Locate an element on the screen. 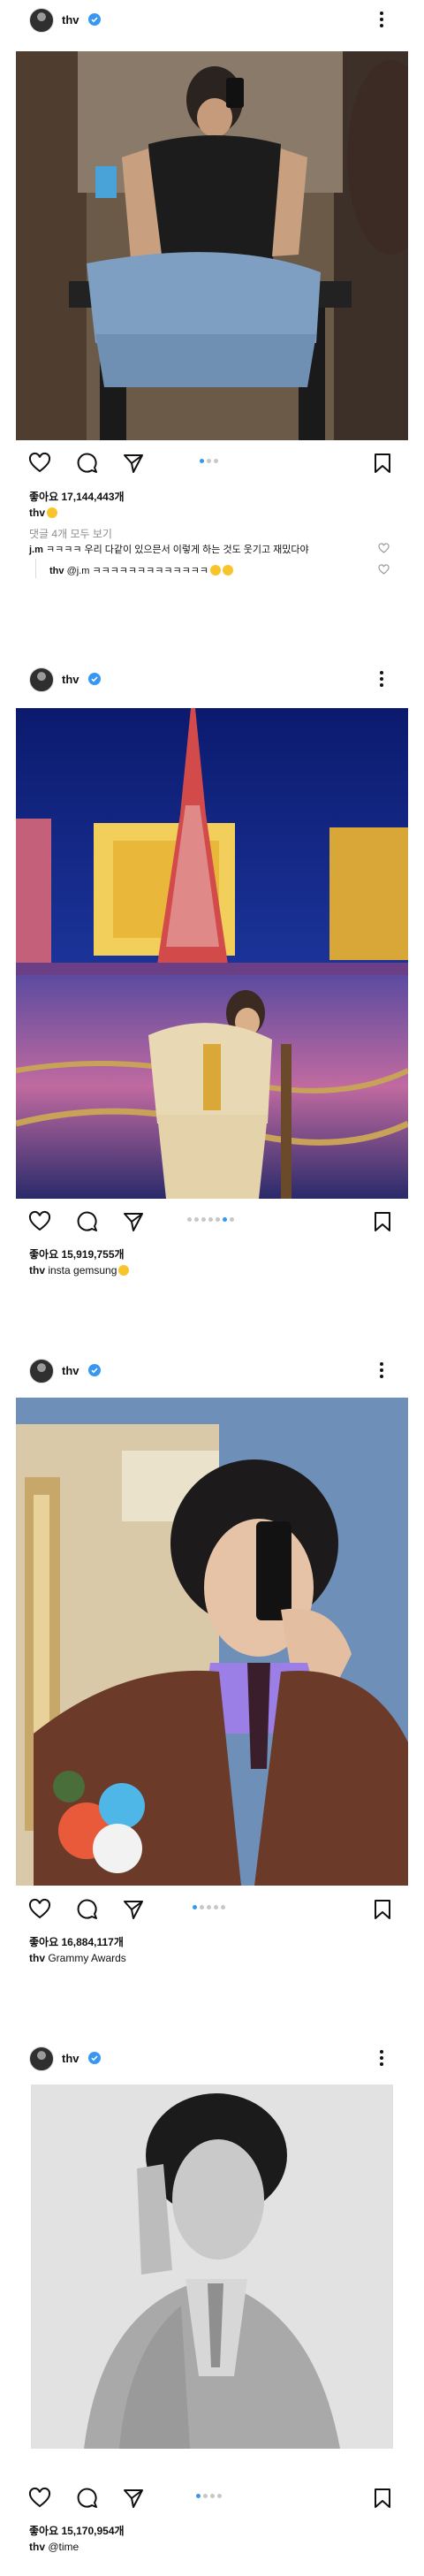 The image size is (424, 2576). caption: thv @time is located at coordinates (54, 2547).